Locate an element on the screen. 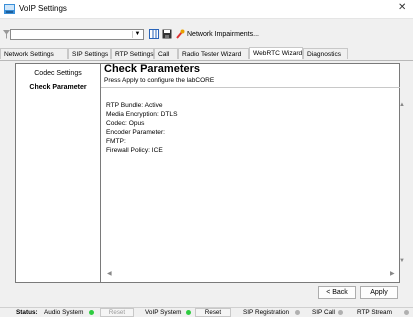 The width and height of the screenshot is (413, 317). tab-call: Call is located at coordinates (166, 53).